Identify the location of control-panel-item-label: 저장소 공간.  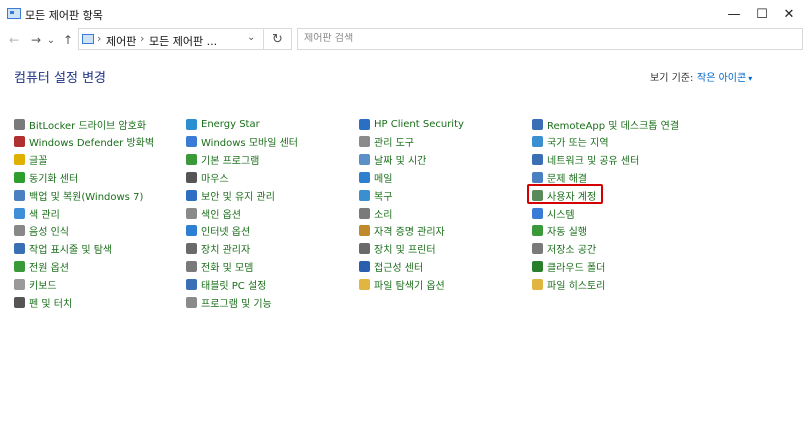
(572, 251).